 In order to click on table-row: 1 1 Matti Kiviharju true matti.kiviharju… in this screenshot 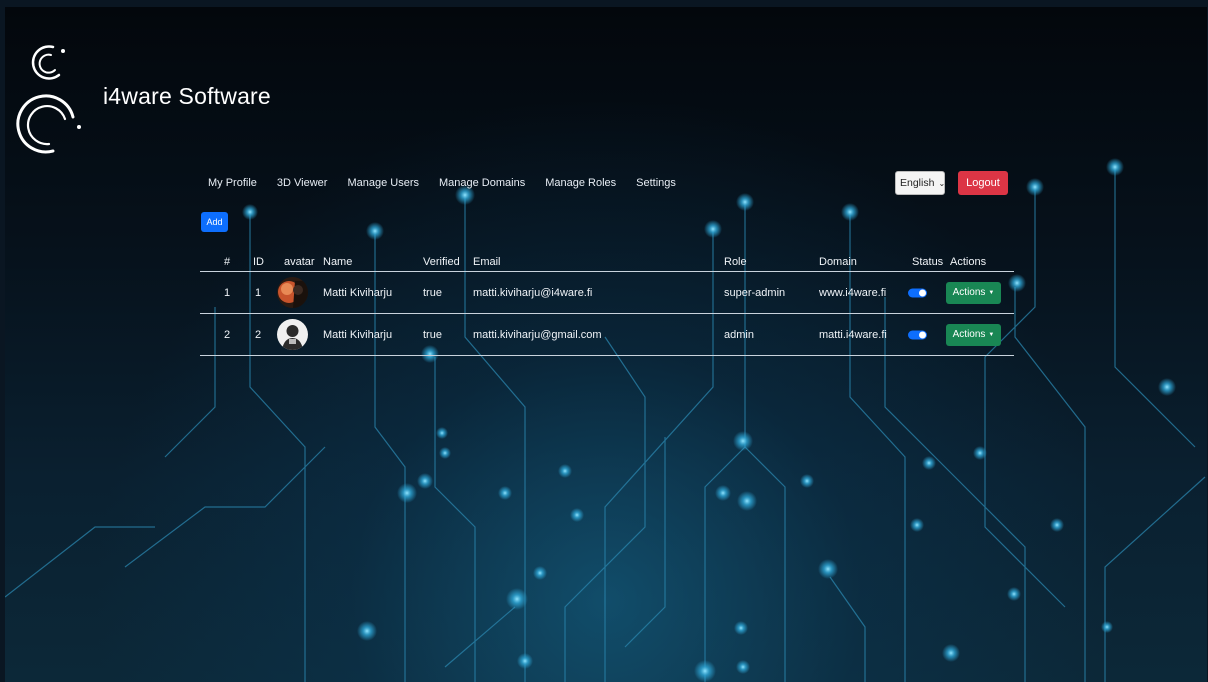, I will do `click(607, 293)`.